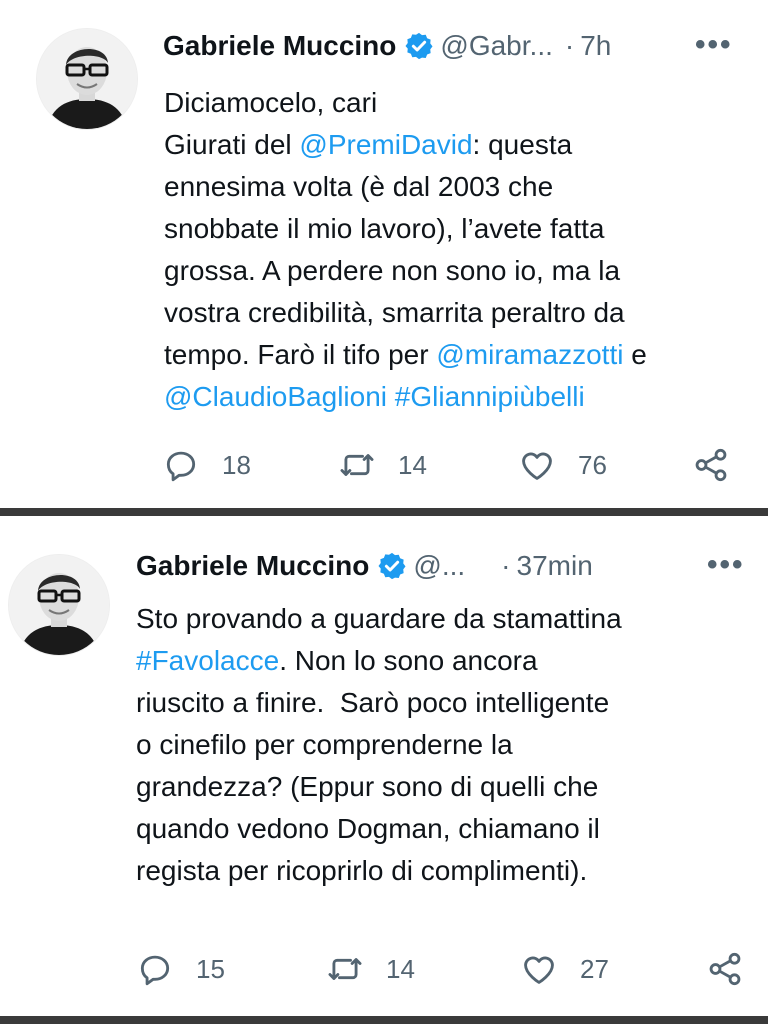 The height and width of the screenshot is (1024, 768). I want to click on like-button: 27, so click(564, 969).